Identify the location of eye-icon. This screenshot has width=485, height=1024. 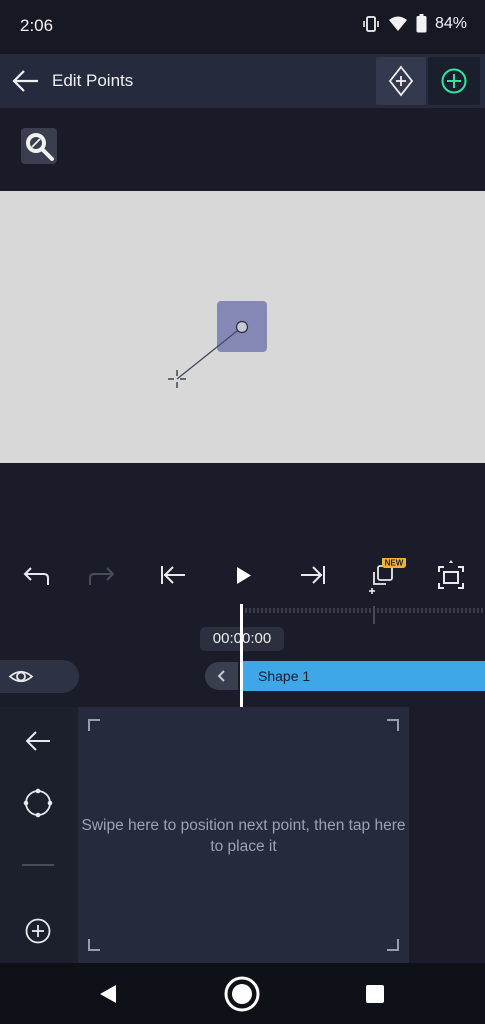
(21, 676).